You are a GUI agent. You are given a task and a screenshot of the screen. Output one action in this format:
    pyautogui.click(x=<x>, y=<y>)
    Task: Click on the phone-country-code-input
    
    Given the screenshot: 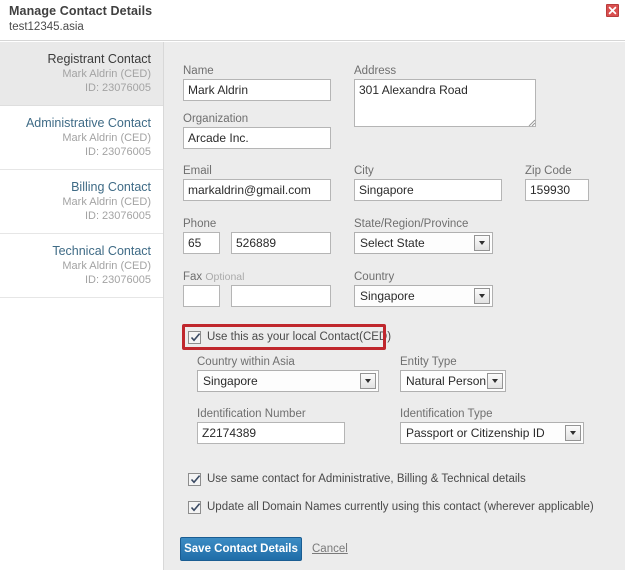 What is the action you would take?
    pyautogui.click(x=201, y=243)
    